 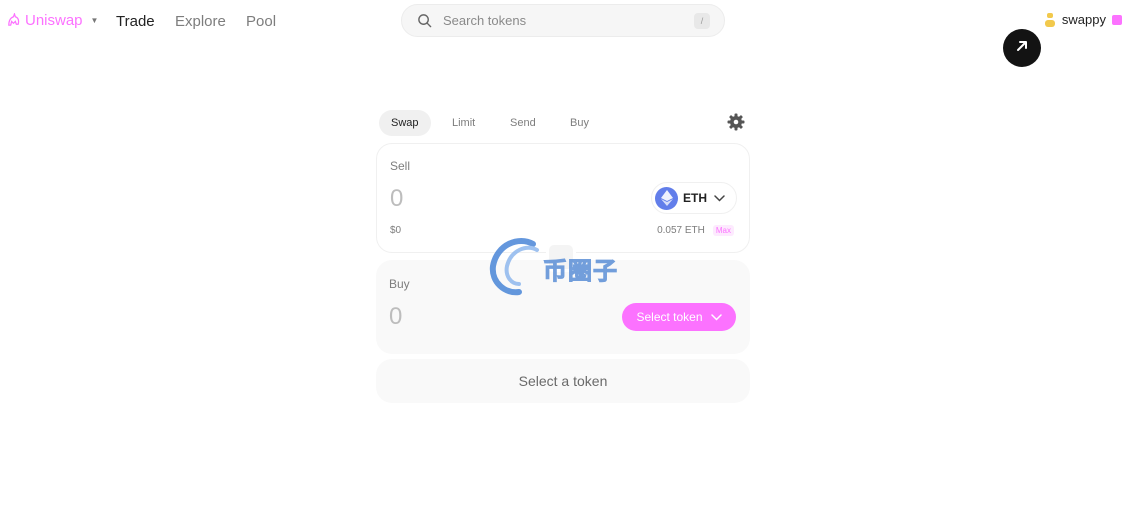 I want to click on select-token-label: Select token, so click(x=669, y=317).